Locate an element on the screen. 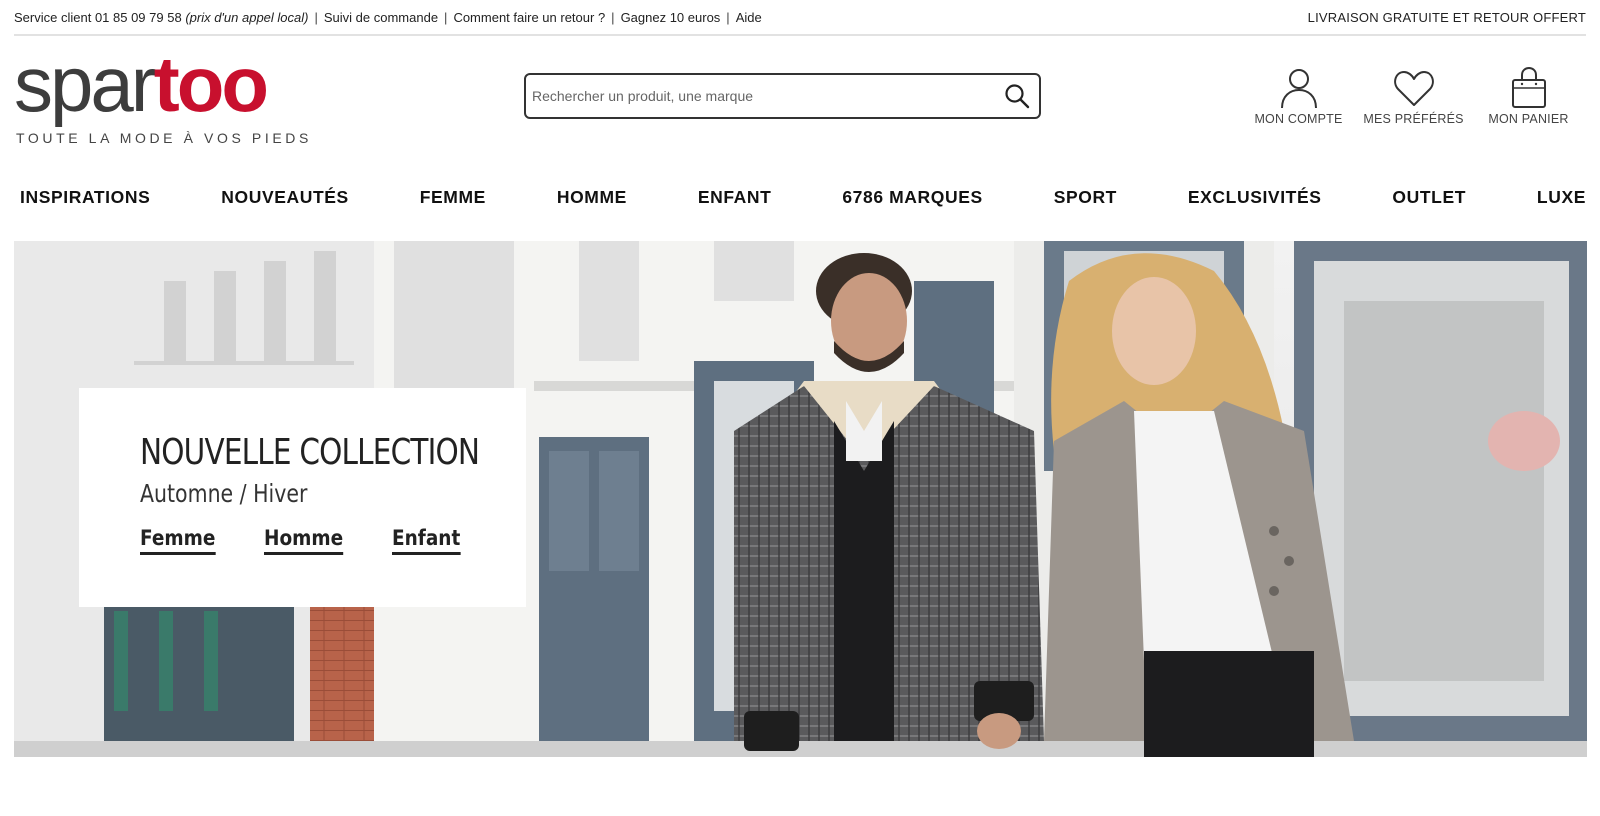  collection-season: Automne / Hiver is located at coordinates (224, 493).